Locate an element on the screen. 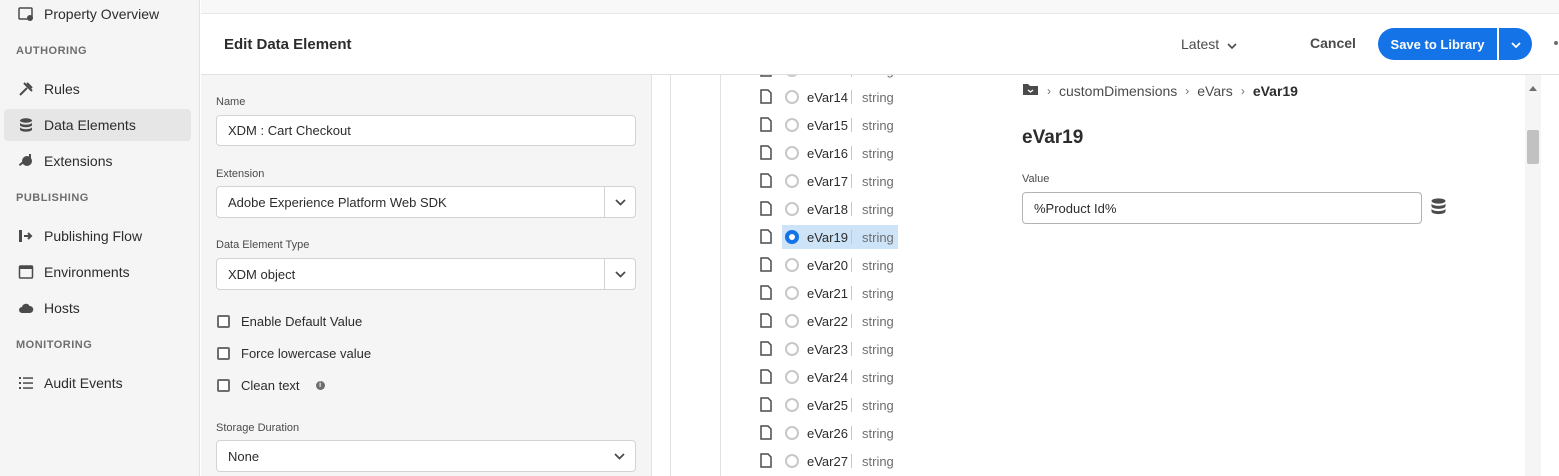 The height and width of the screenshot is (476, 1559). breadcrumb-item: customDimensions is located at coordinates (1118, 91).